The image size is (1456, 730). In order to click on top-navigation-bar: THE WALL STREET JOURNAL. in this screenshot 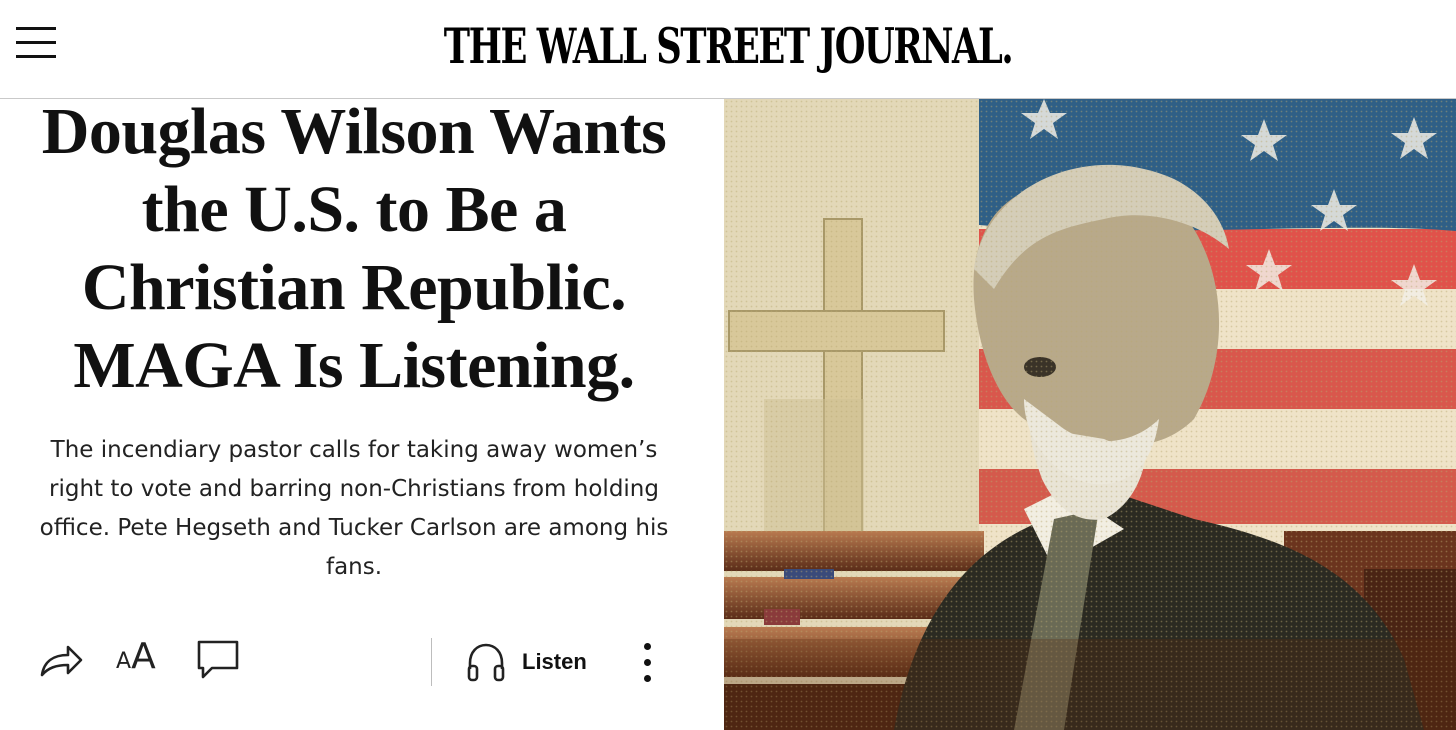, I will do `click(728, 49)`.